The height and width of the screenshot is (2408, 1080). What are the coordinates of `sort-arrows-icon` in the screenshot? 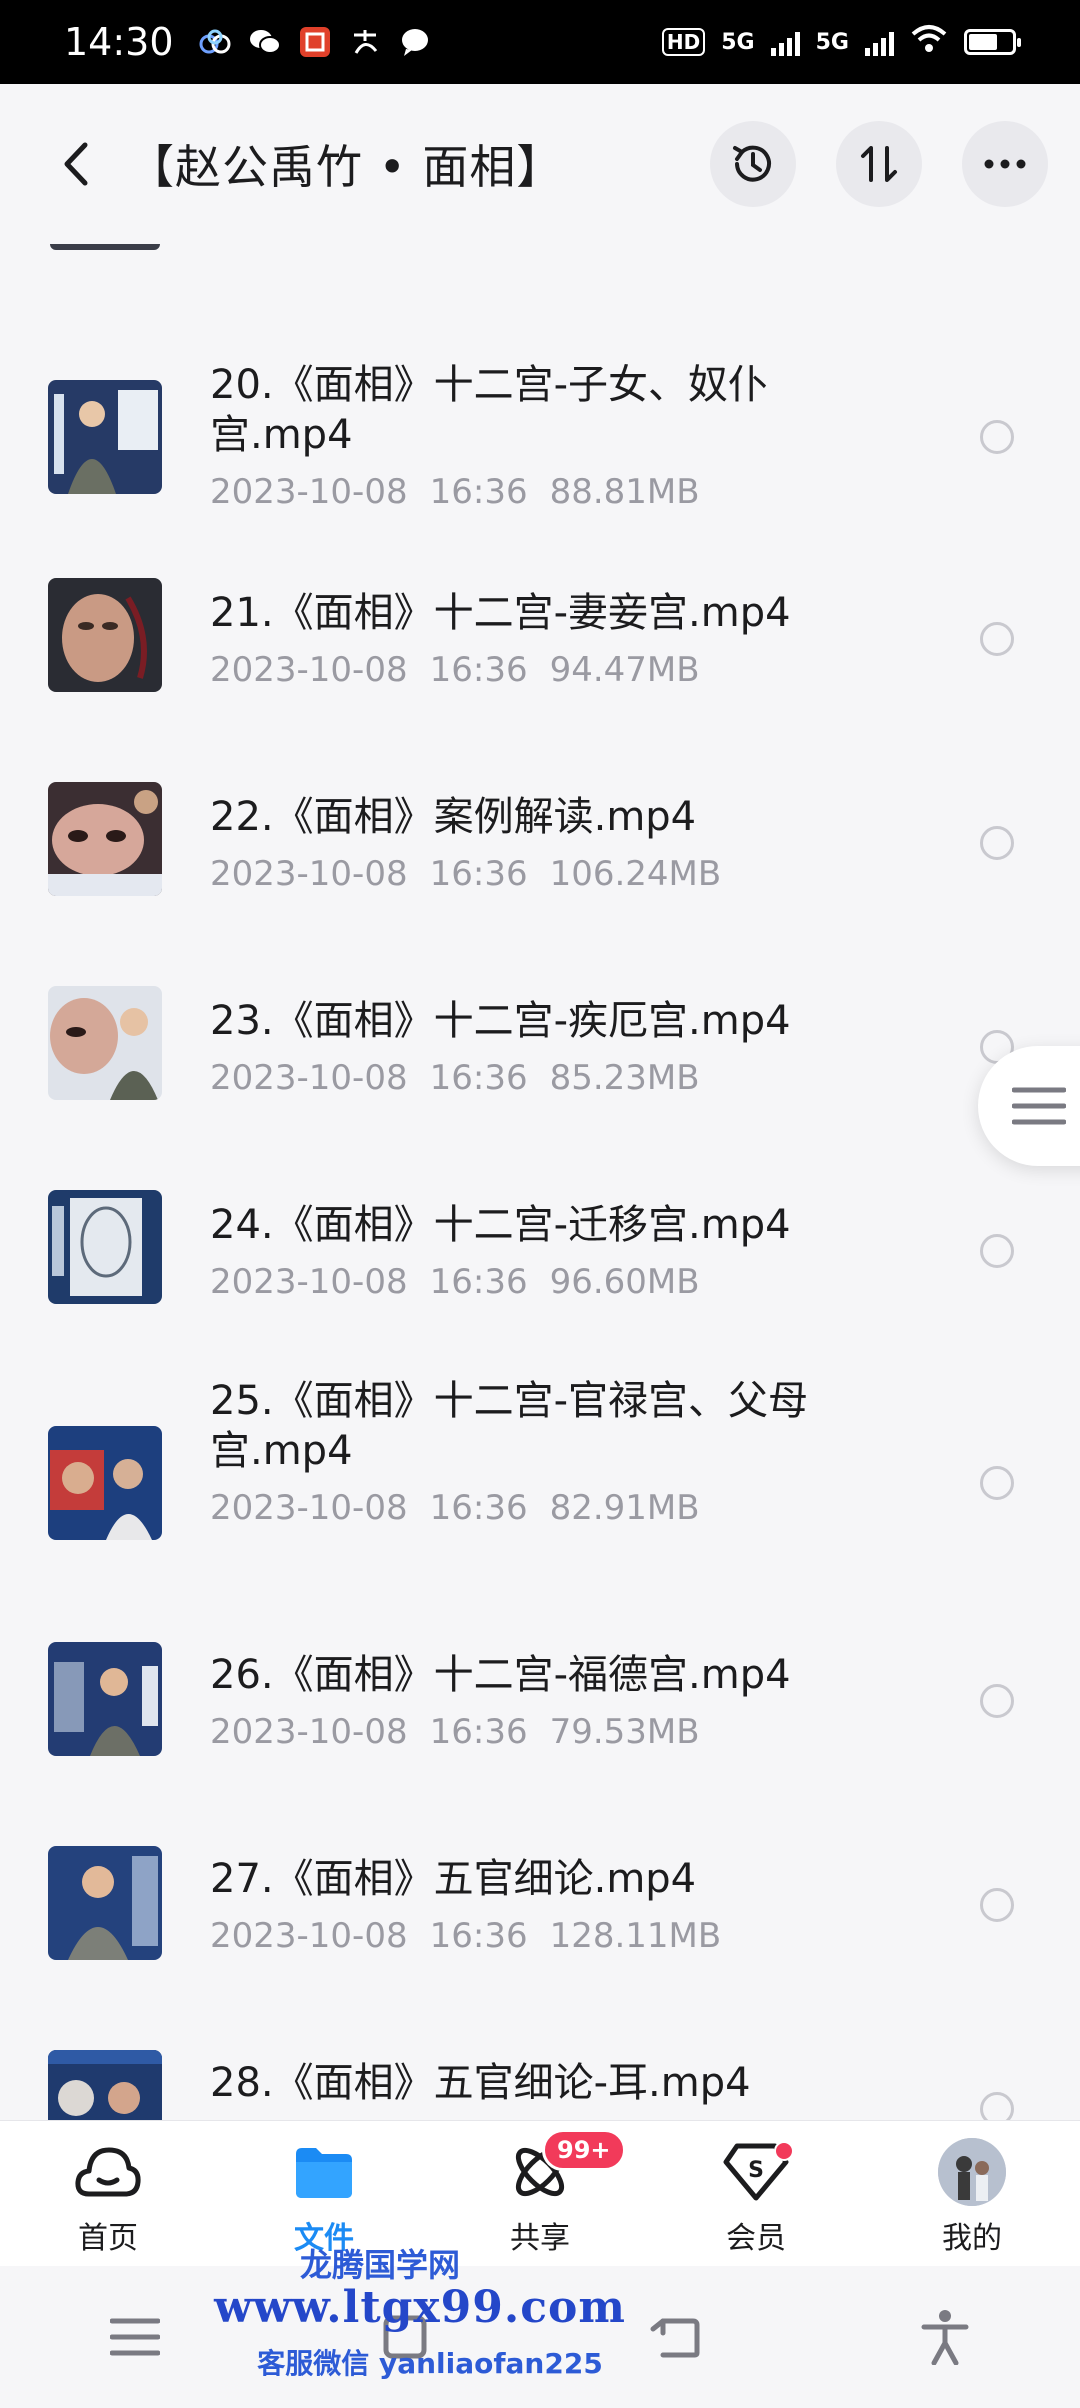 It's located at (879, 164).